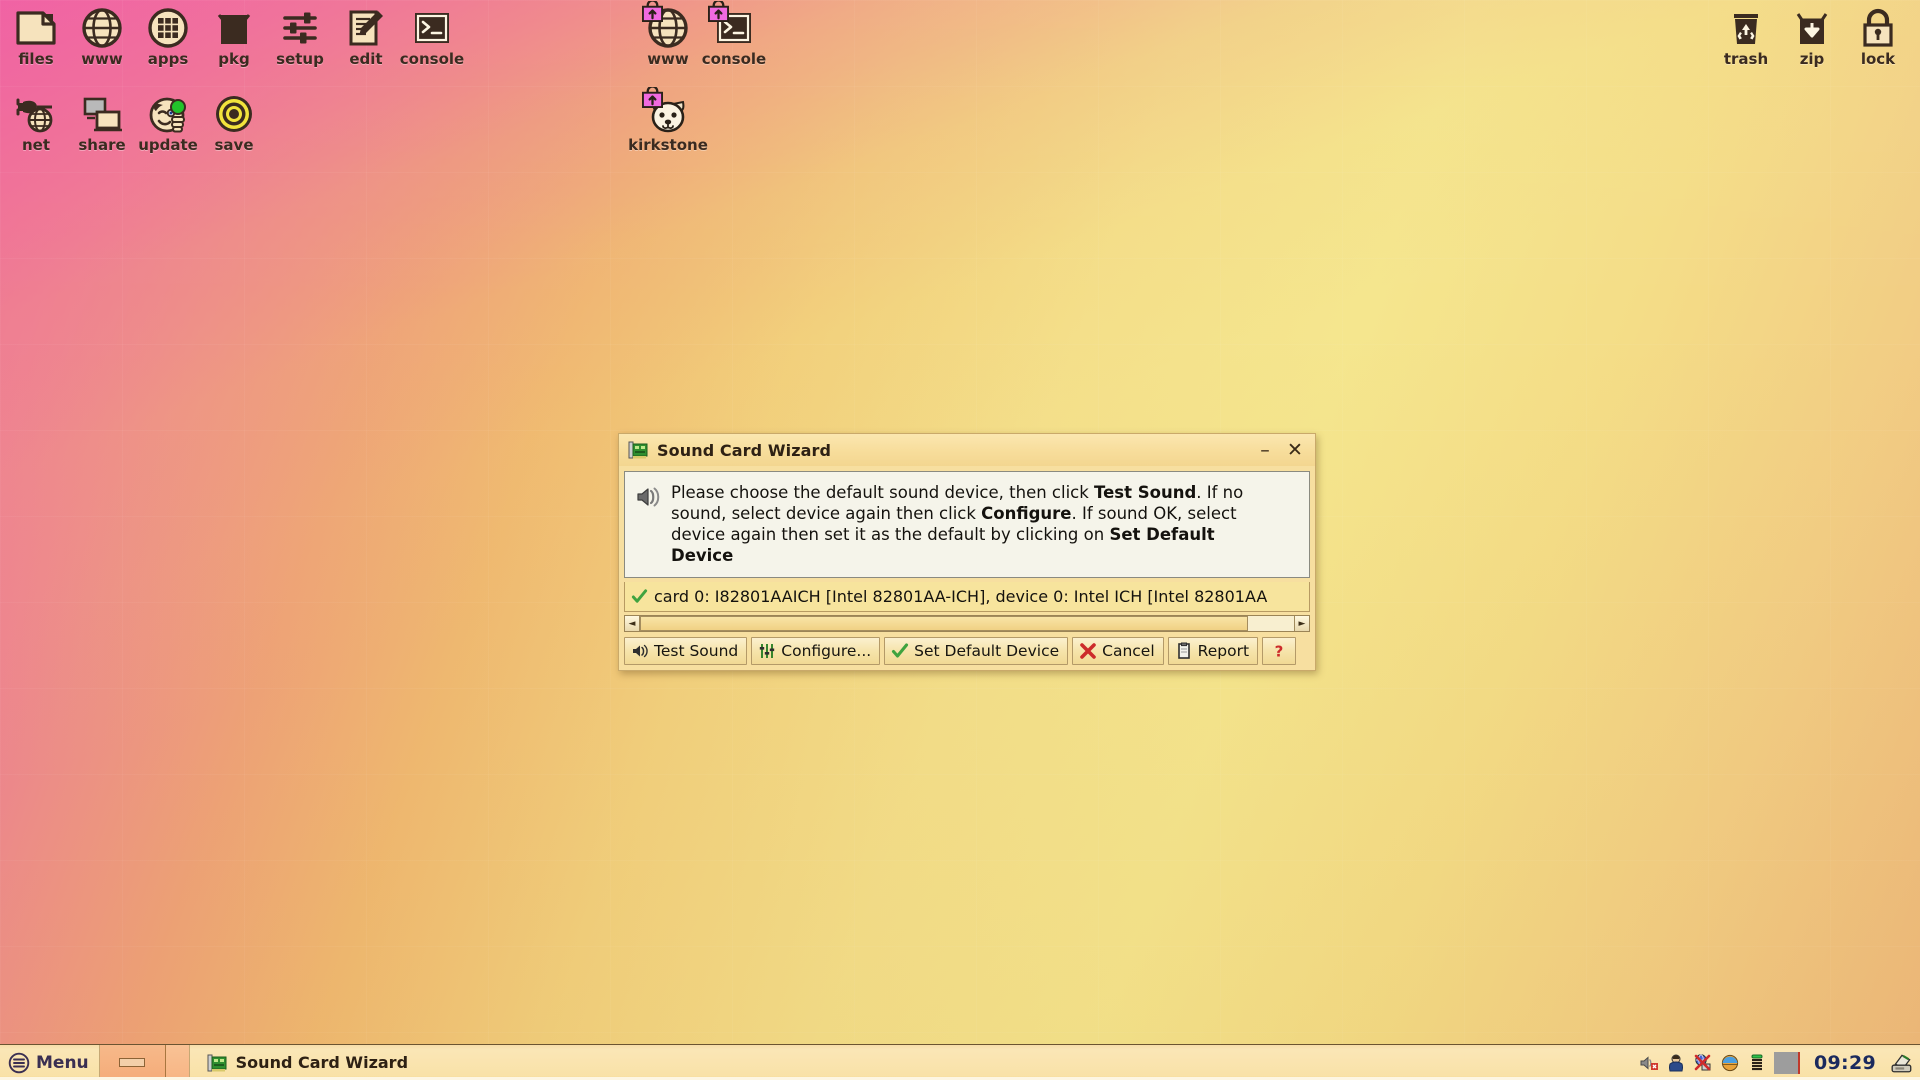  I want to click on scrollbar-track, so click(967, 624).